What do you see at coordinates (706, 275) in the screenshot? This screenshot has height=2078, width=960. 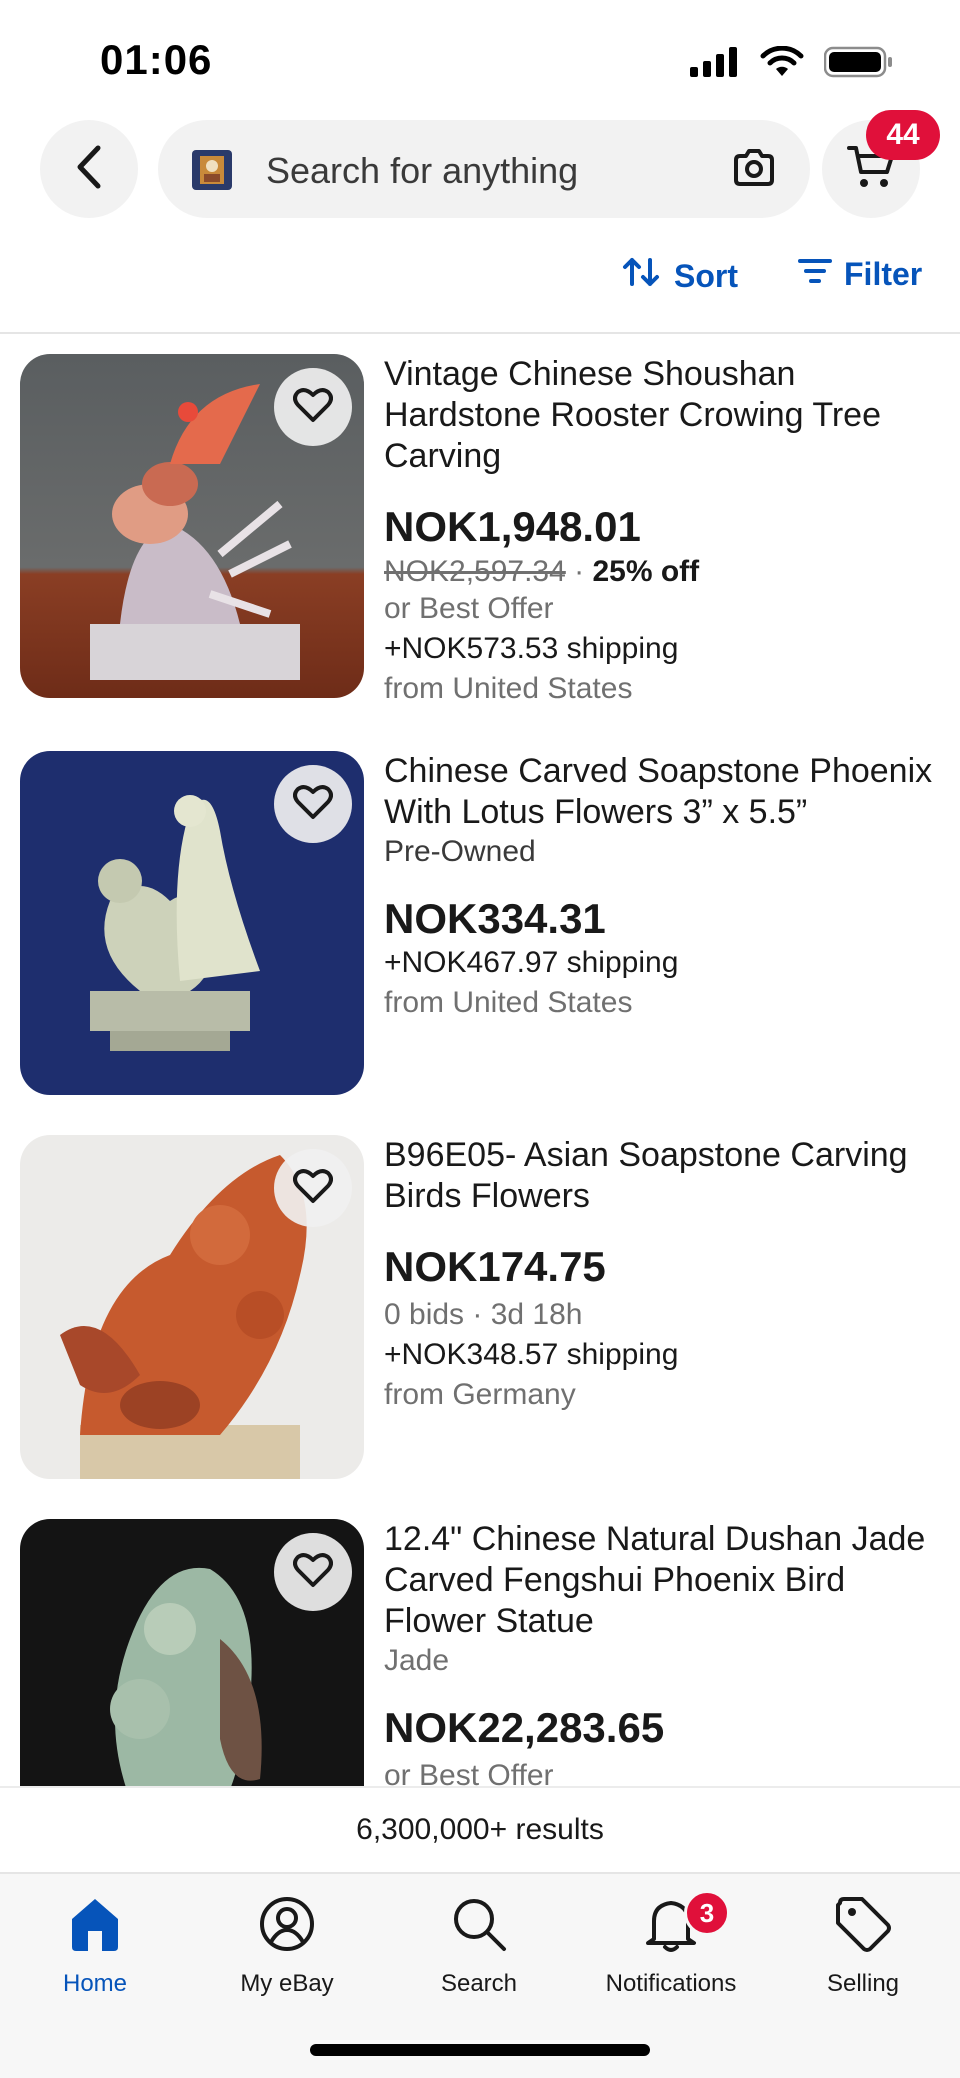 I see `sort-label: Sort` at bounding box center [706, 275].